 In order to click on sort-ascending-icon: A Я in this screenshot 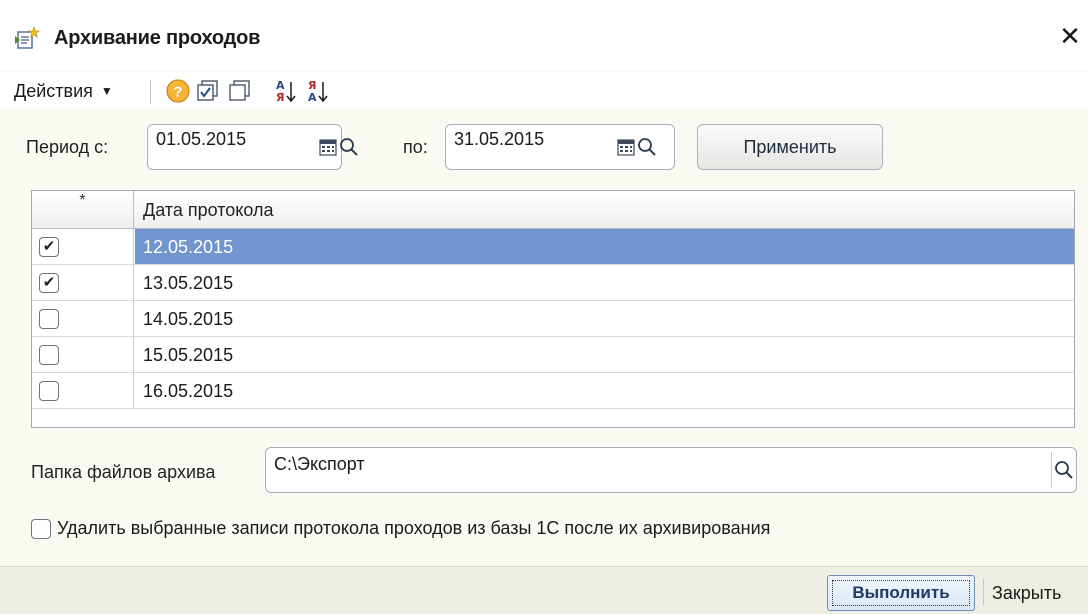, I will do `click(287, 91)`.